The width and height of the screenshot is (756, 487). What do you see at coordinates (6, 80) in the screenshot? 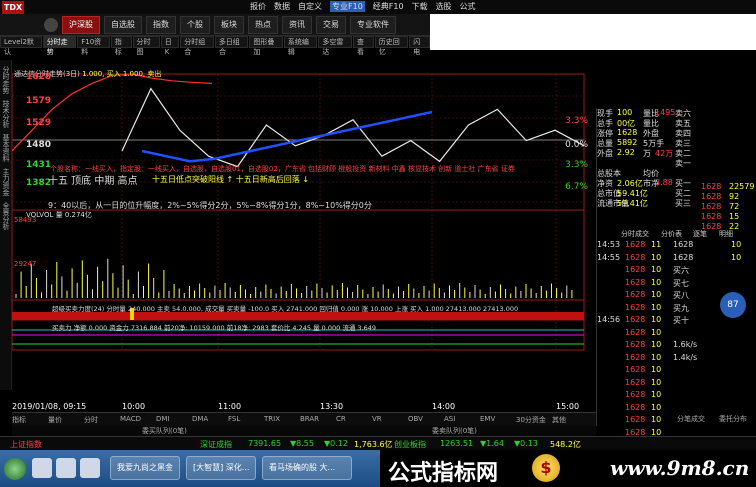
I see `side-tab: 分时走势` at bounding box center [6, 80].